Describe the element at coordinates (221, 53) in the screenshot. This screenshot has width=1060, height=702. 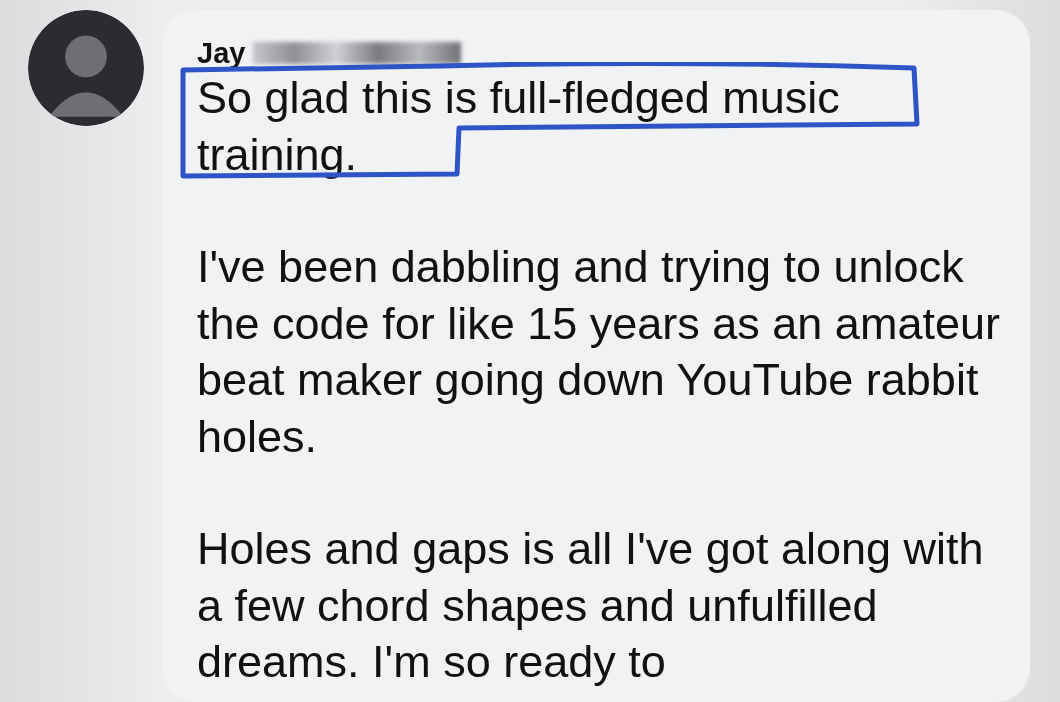
I see `author-name: Jay` at that location.